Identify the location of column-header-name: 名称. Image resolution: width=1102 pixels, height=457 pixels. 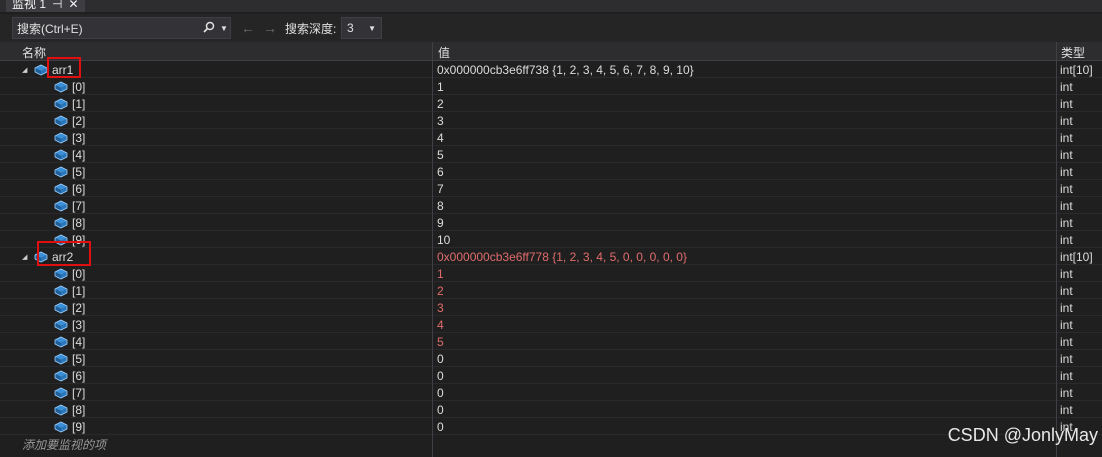
(34, 52).